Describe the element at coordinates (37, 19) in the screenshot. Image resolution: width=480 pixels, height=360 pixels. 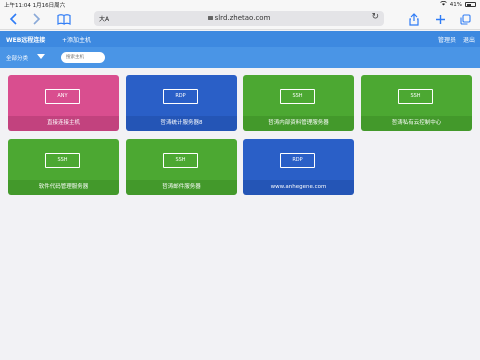
I see `forward-icon` at that location.